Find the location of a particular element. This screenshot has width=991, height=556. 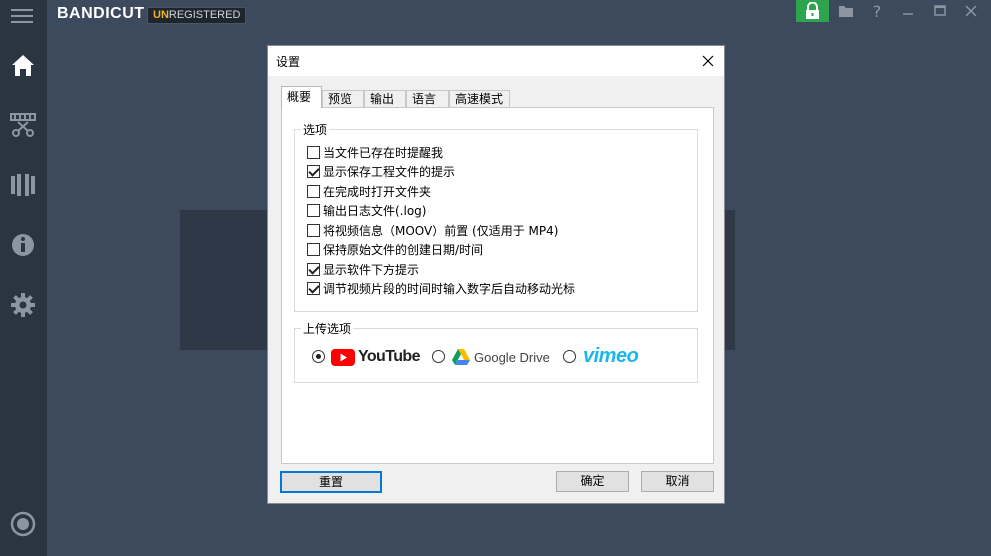

folder-icon is located at coordinates (846, 11).